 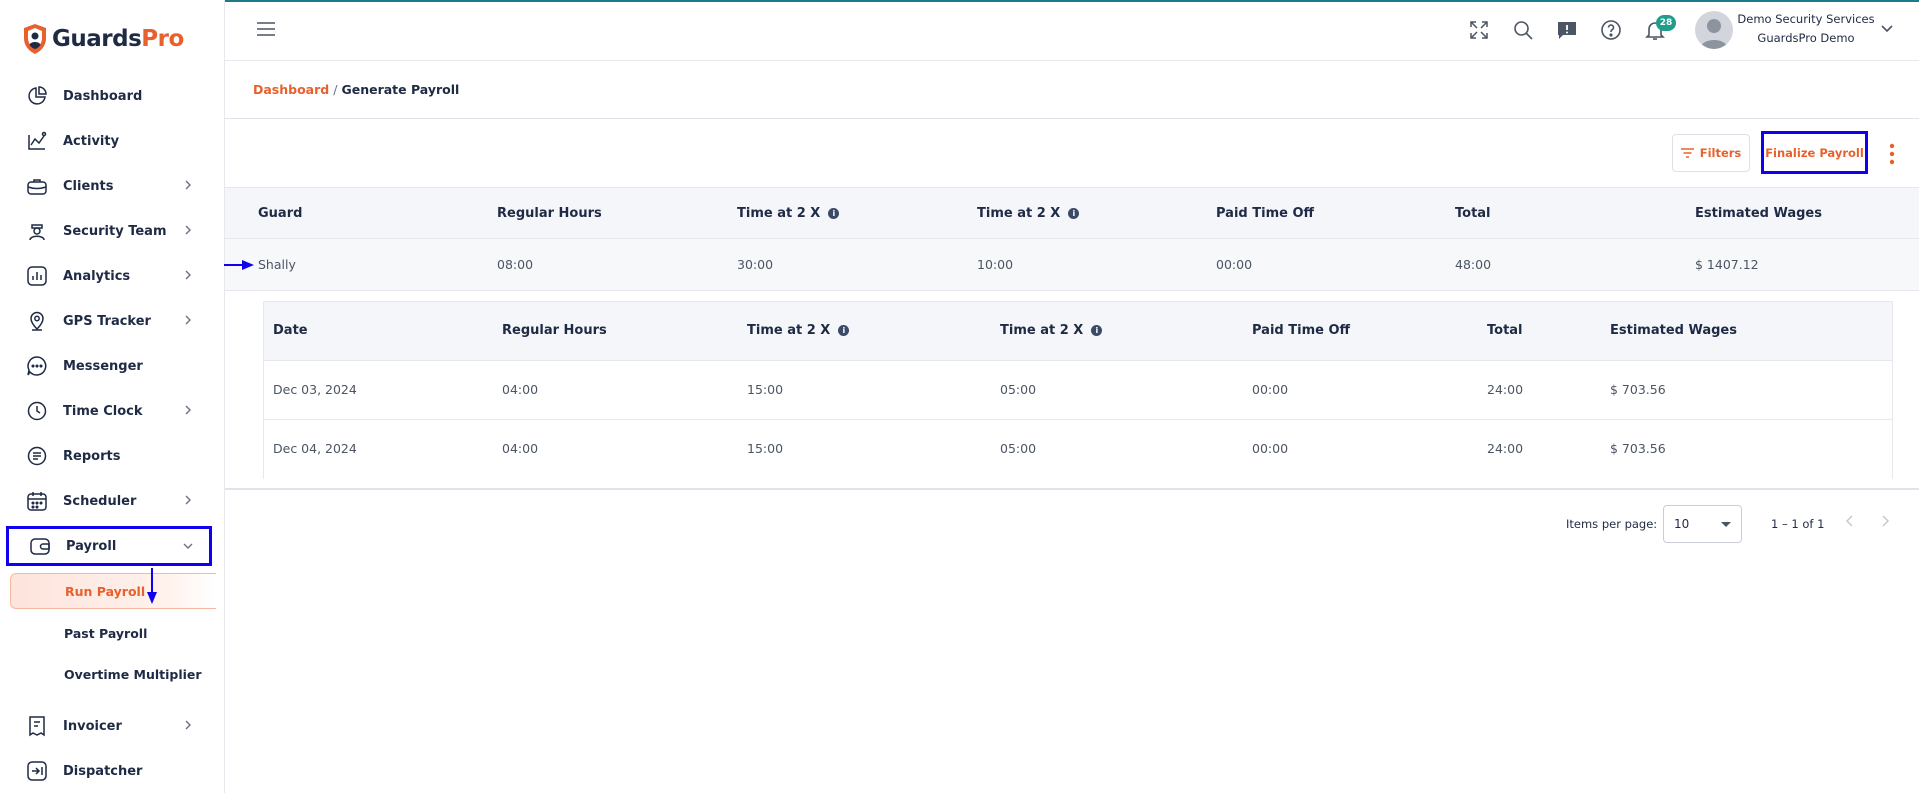 What do you see at coordinates (1720, 153) in the screenshot?
I see `filters-label: Filters` at bounding box center [1720, 153].